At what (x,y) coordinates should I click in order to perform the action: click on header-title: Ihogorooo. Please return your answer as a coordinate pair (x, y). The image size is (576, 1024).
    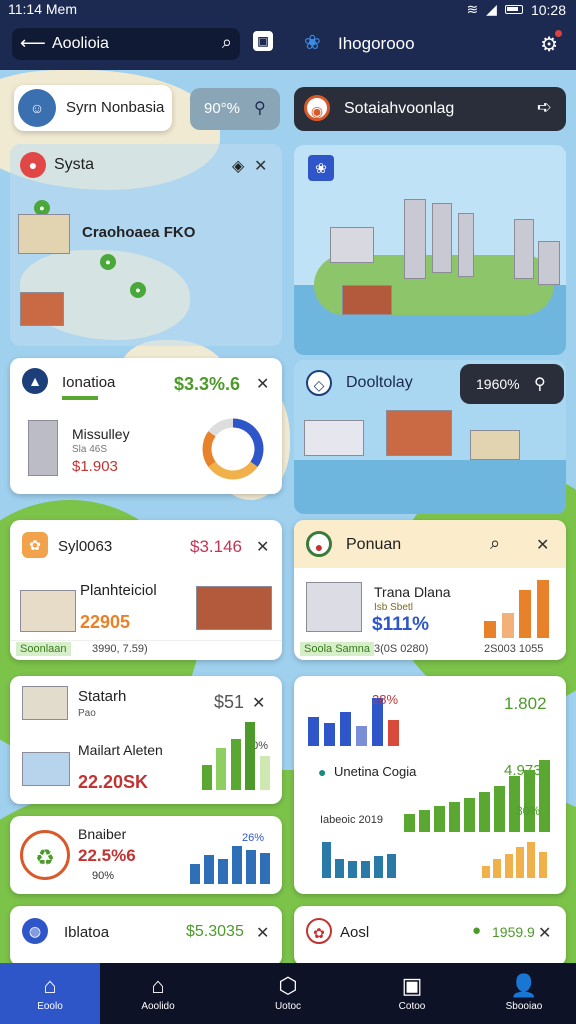
    Looking at the image, I should click on (376, 43).